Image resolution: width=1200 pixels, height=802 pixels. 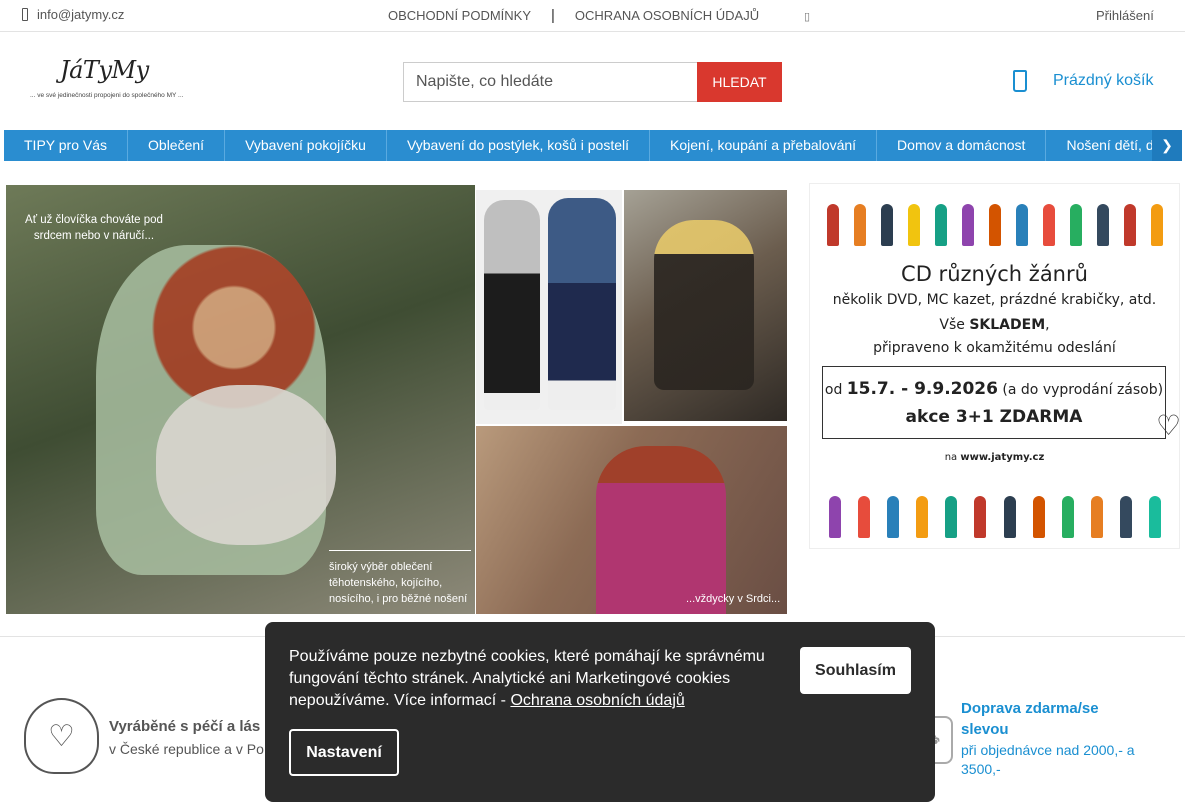 What do you see at coordinates (104, 70) in the screenshot?
I see `logo-text: JáTyMy` at bounding box center [104, 70].